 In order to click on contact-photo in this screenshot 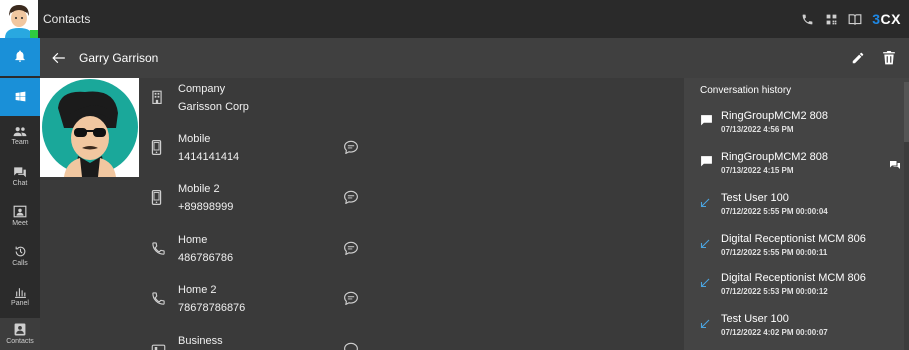, I will do `click(89, 127)`.